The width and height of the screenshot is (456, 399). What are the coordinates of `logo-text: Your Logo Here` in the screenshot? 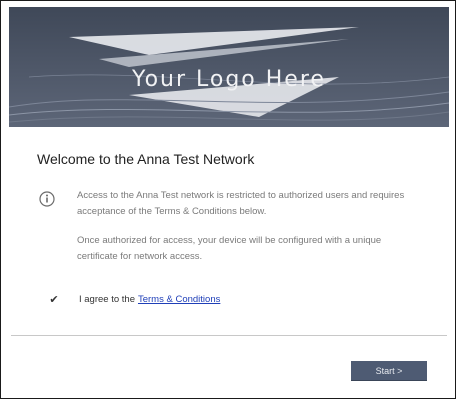 It's located at (229, 79).